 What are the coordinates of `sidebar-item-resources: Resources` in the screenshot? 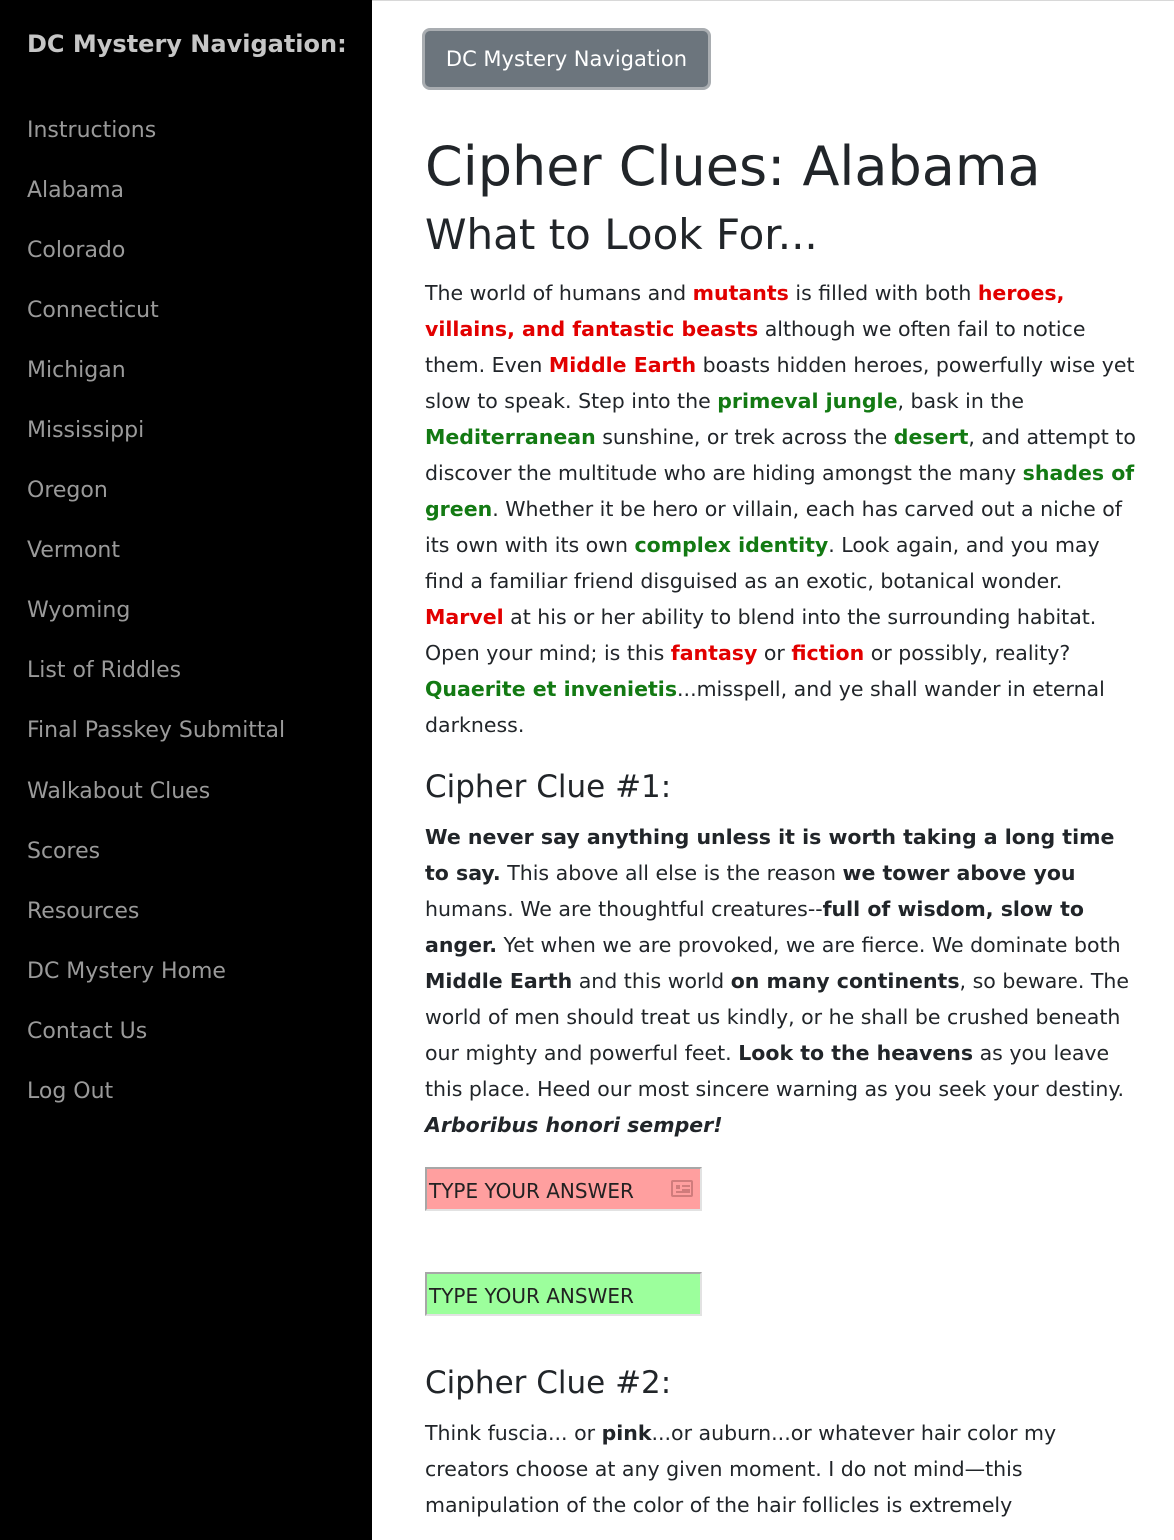 It's located at (83, 912).